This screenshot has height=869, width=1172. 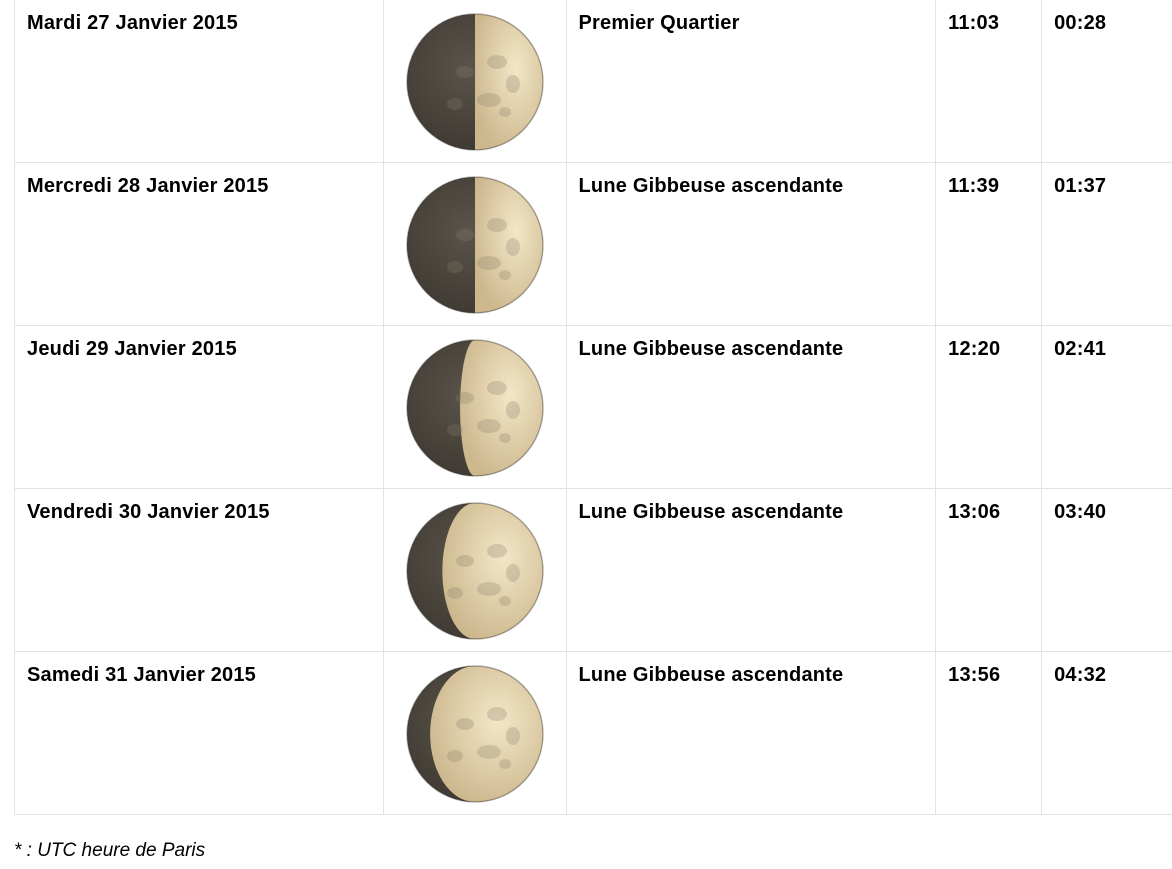 What do you see at coordinates (1080, 23) in the screenshot?
I see `moonset-time: 00:28` at bounding box center [1080, 23].